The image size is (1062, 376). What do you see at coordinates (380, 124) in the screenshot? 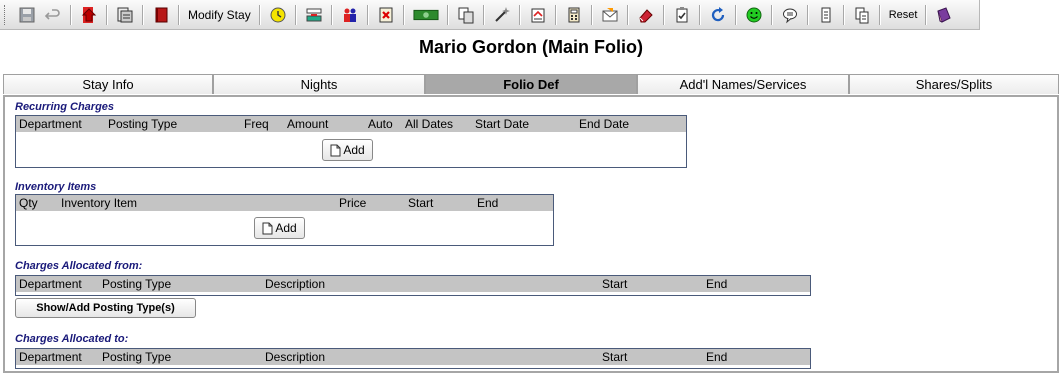
I see `column-header-auto: Auto` at bounding box center [380, 124].